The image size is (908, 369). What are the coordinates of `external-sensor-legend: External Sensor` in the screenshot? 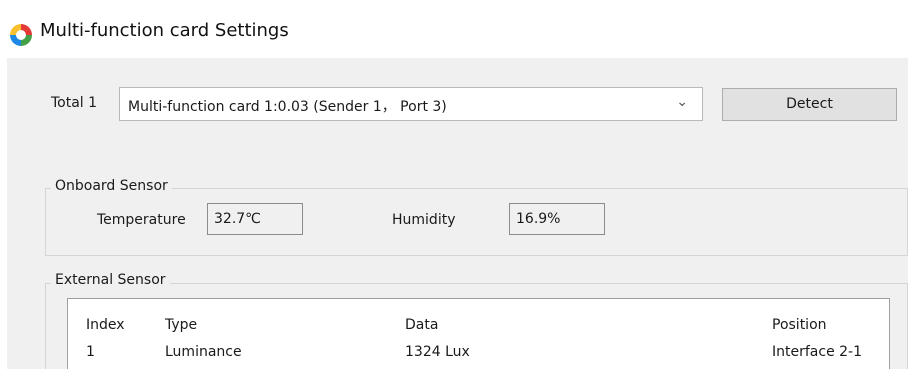 It's located at (110, 280).